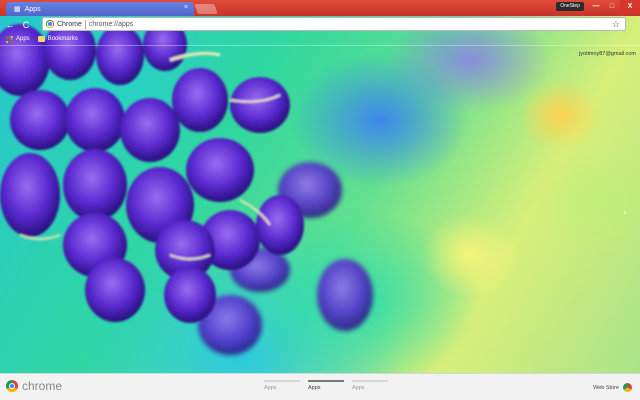 This screenshot has width=640, height=400. What do you see at coordinates (616, 24) in the screenshot?
I see `bookmark-star-icon: ☆` at bounding box center [616, 24].